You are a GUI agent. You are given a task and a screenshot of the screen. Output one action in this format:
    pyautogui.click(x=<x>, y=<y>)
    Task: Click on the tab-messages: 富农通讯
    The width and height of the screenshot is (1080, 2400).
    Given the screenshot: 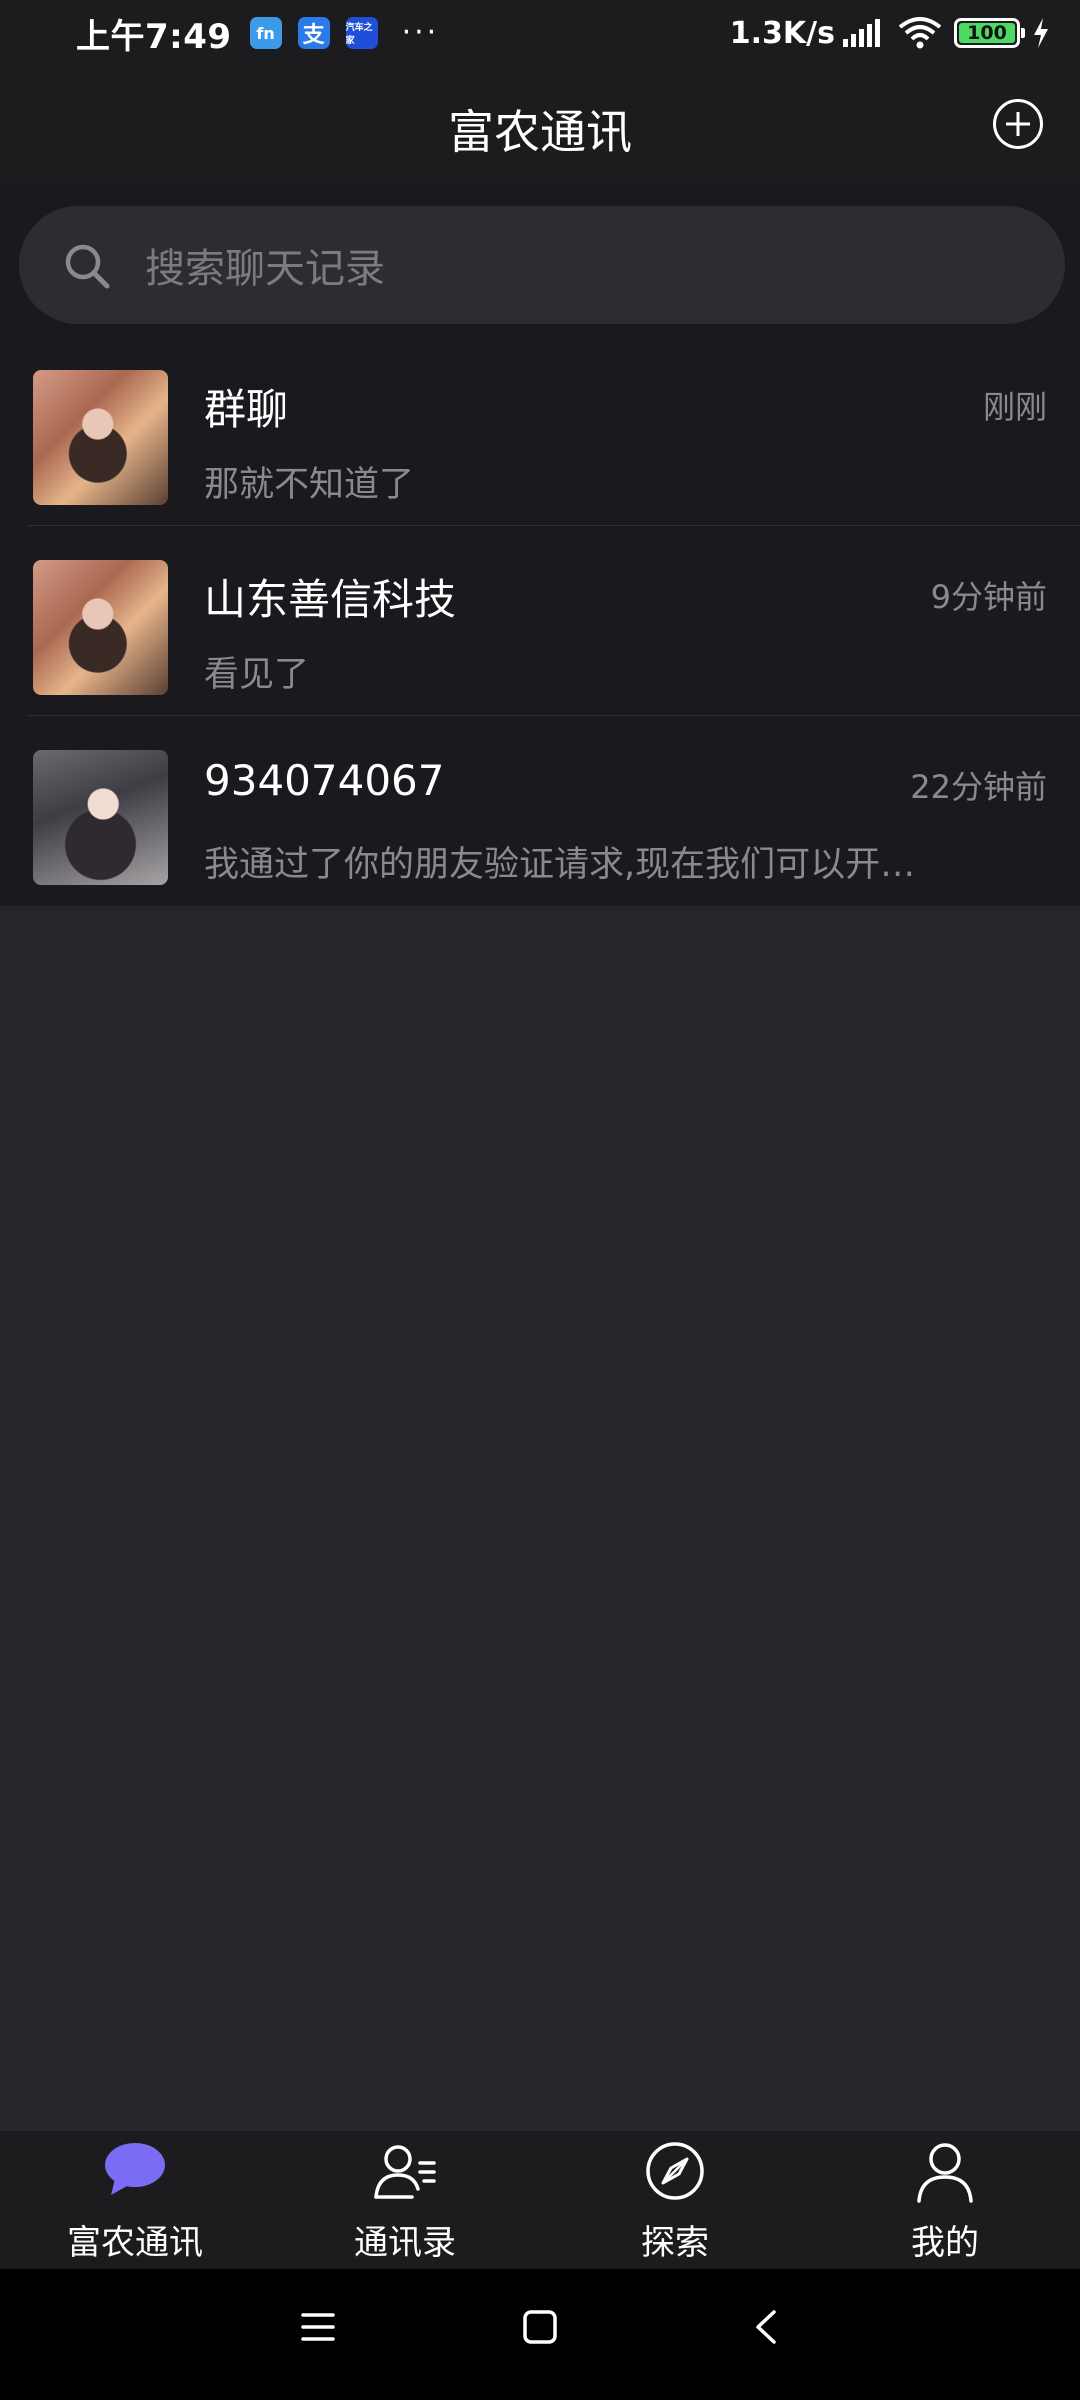 What is the action you would take?
    pyautogui.click(x=135, y=2200)
    